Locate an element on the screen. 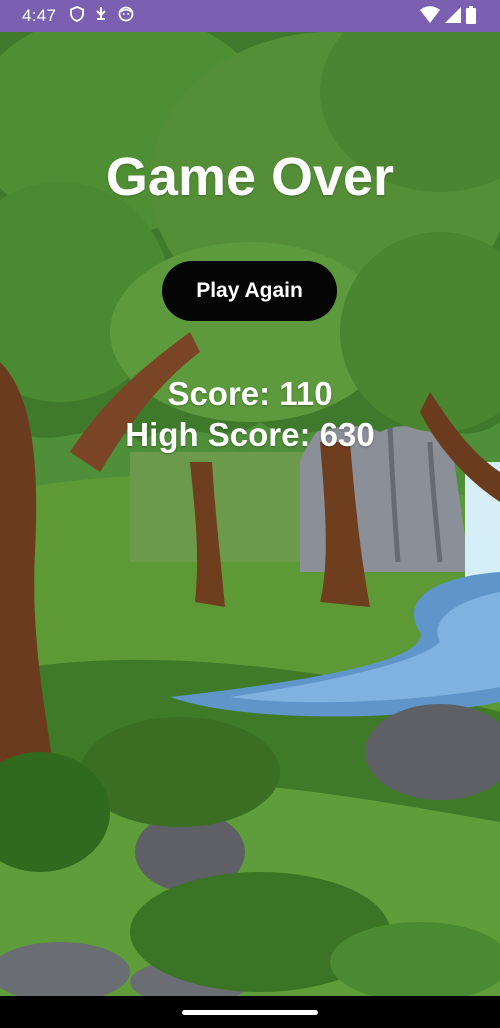 This screenshot has width=500, height=1028. shield-icon is located at coordinates (77, 16).